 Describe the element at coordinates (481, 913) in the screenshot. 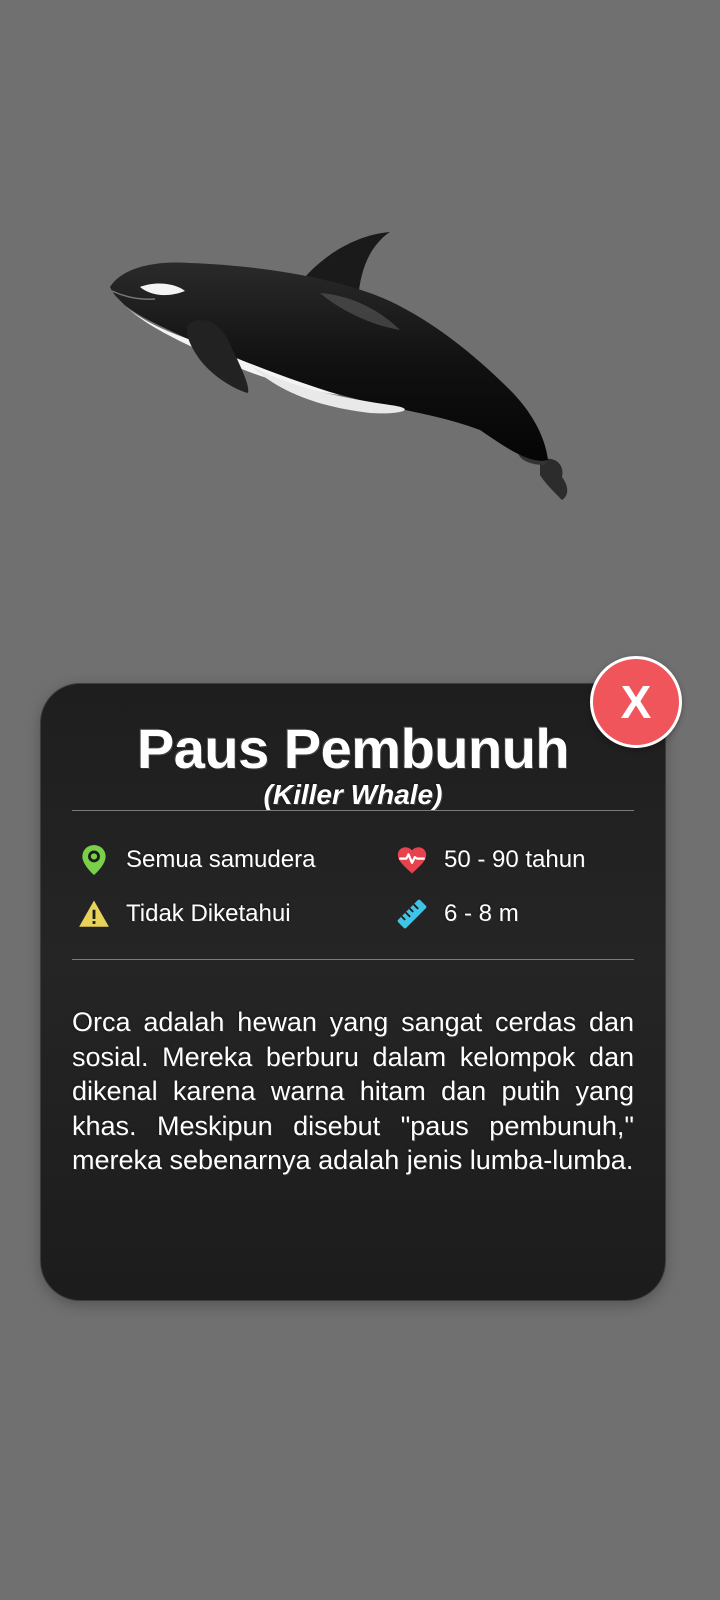

I see `stat-size-value: 6 - 8 m` at that location.